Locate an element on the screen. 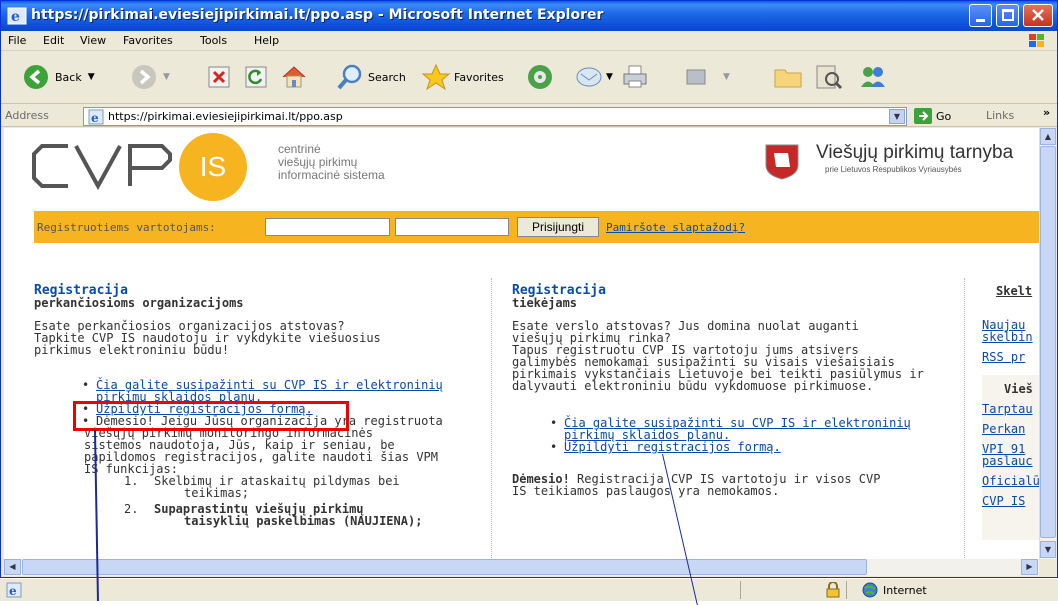 The width and height of the screenshot is (1058, 605). is-logo: IS is located at coordinates (213, 167).